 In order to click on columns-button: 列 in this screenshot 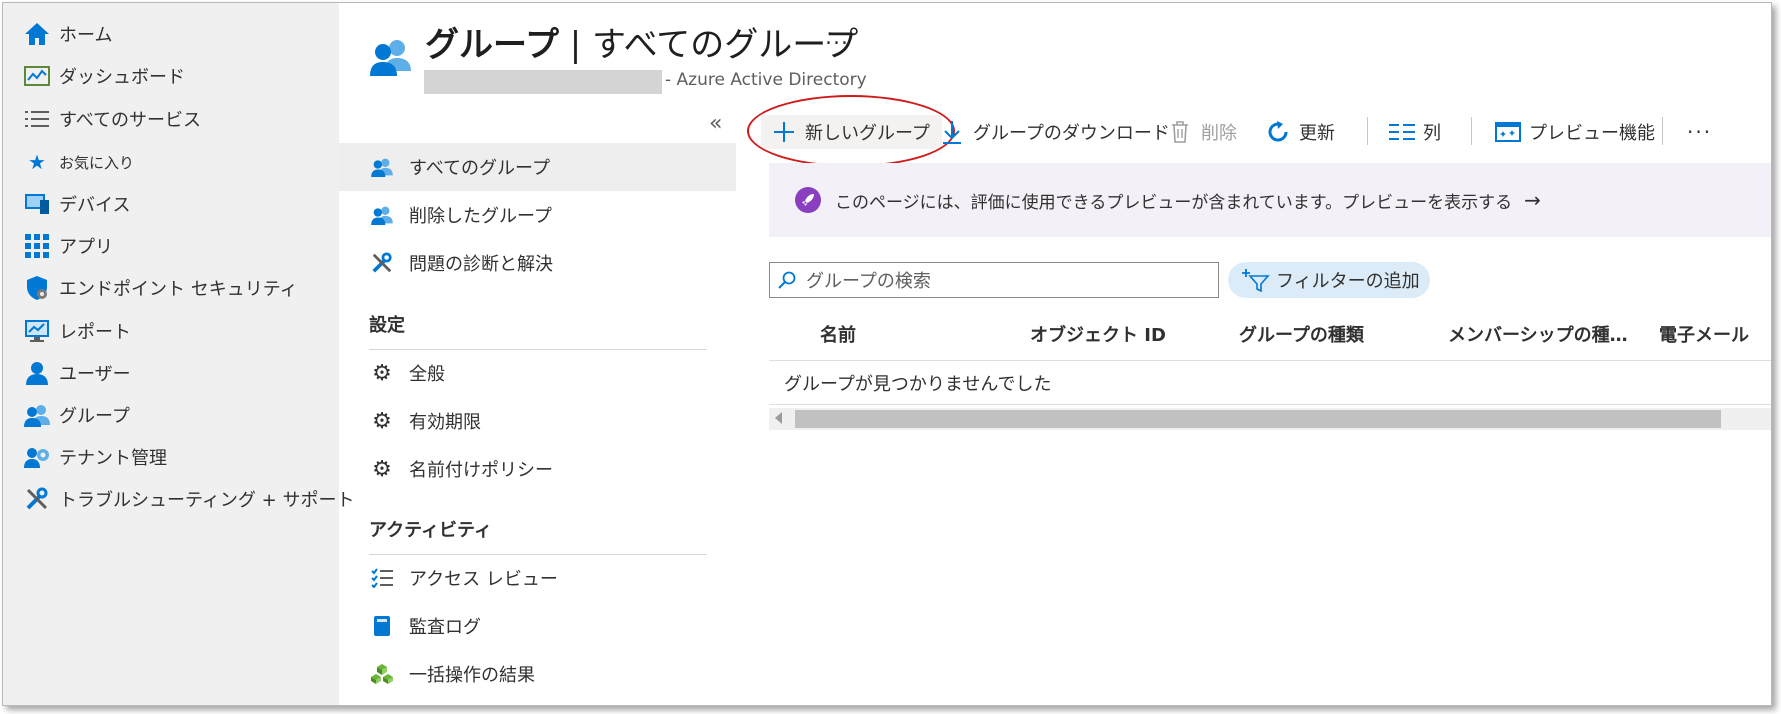, I will do `click(1415, 132)`.